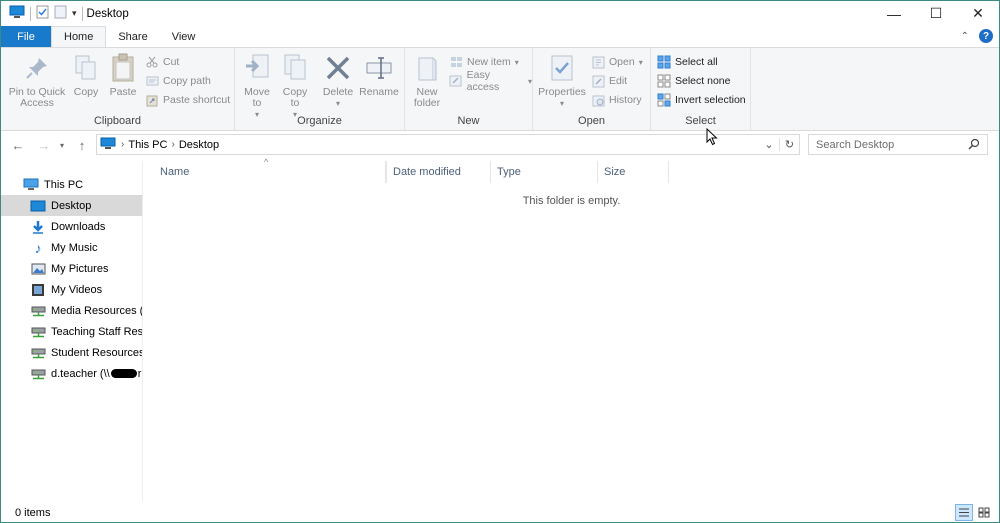  I want to click on pin-to-quick-access-button: Pin to Quick Access, so click(37, 80).